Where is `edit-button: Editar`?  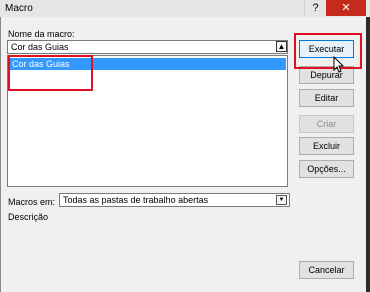 edit-button: Editar is located at coordinates (326, 98).